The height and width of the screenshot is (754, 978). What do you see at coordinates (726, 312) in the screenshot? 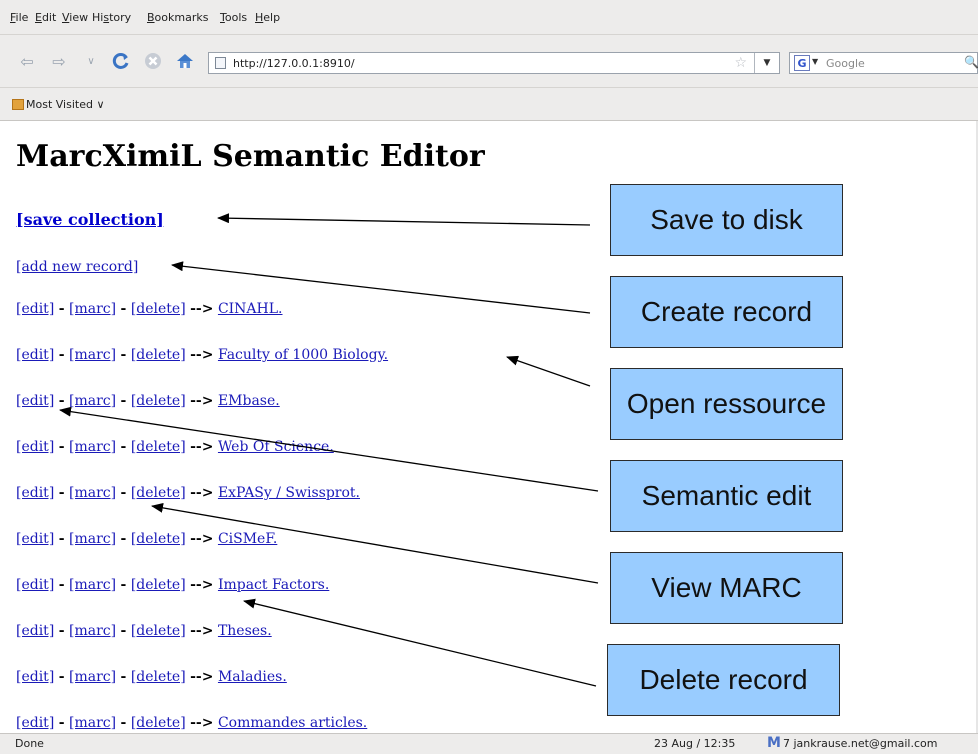
I see `callout-create-record: Create record` at bounding box center [726, 312].